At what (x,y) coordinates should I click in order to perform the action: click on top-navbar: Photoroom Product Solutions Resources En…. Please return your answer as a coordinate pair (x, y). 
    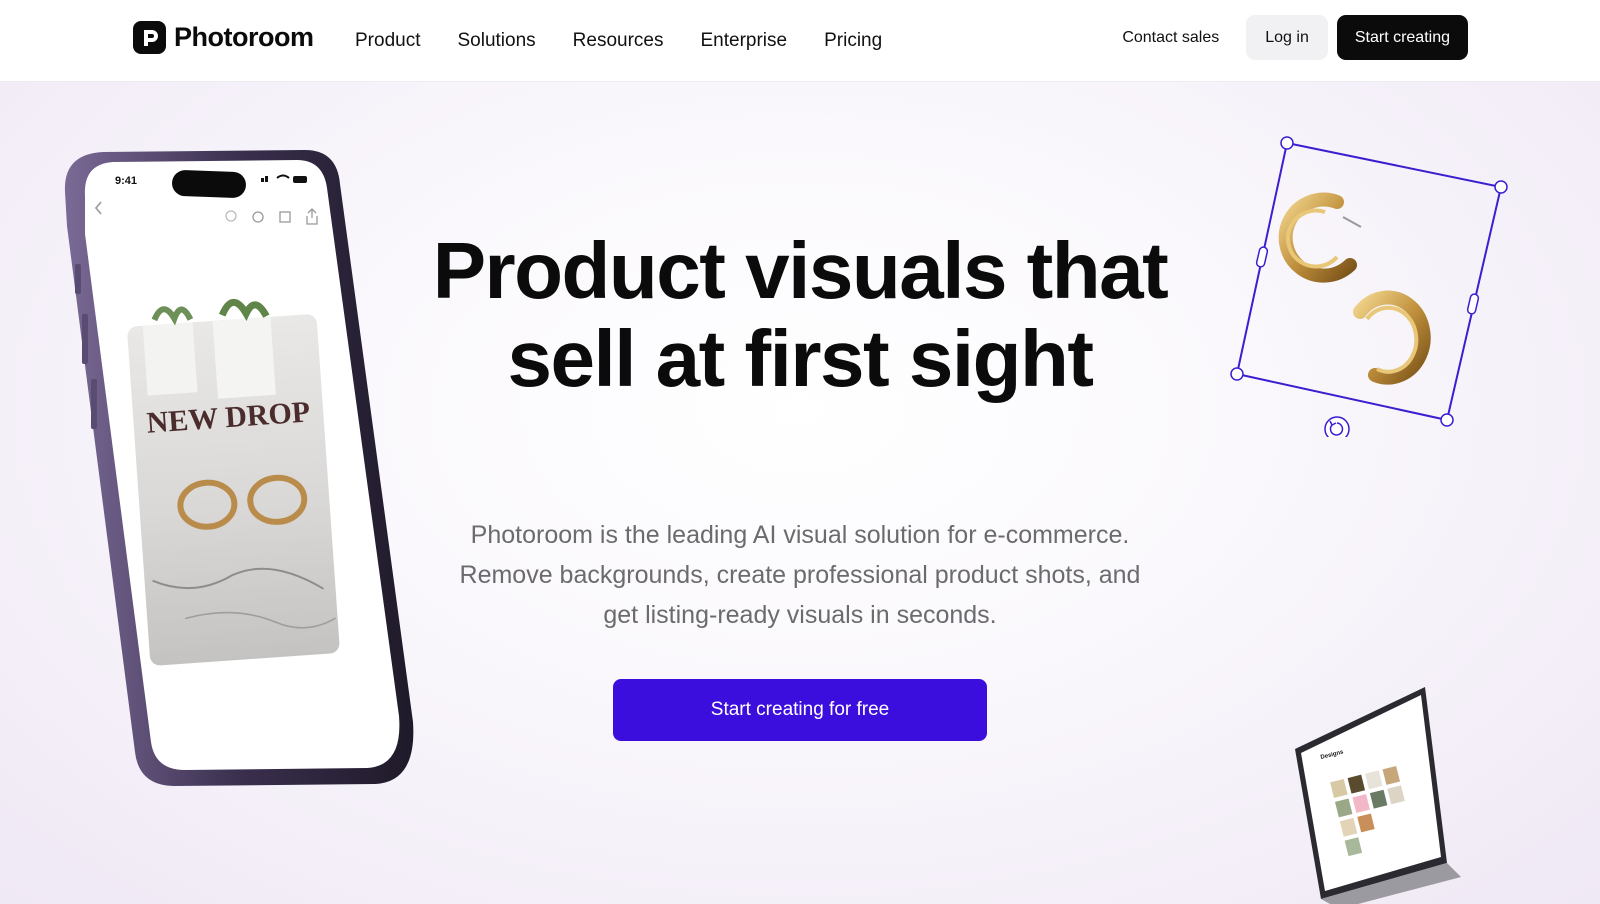
    Looking at the image, I should click on (800, 41).